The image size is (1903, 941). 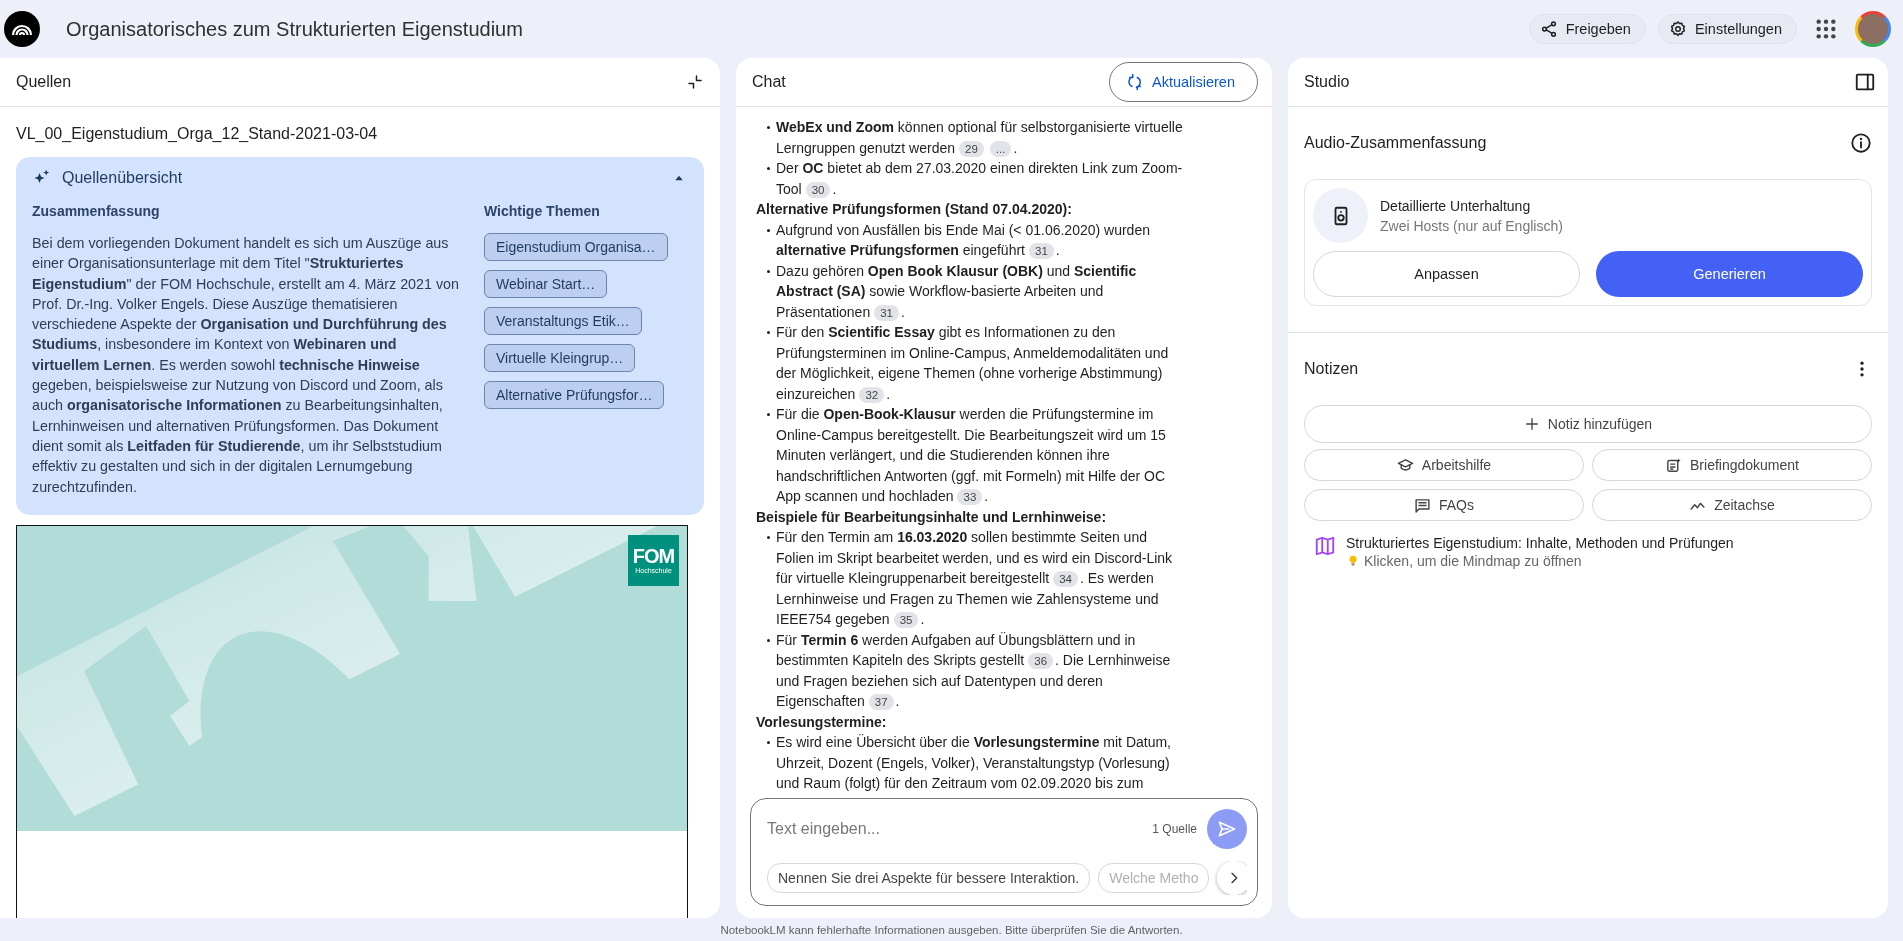 I want to click on chat-bullet-text: Für den Termin am 16.03.2020 sollen bestimmte Seiten und Folien im Skript bearbeitet werden, und es wird ein Discord-Link für virtuelle Kleingruppenarbeit bereitgestellt 34 . Es werden Lernhinweise und Fragen zu Themen wie Zahlensysteme und IEEE754 gegeben 35 ., so click(x=981, y=578).